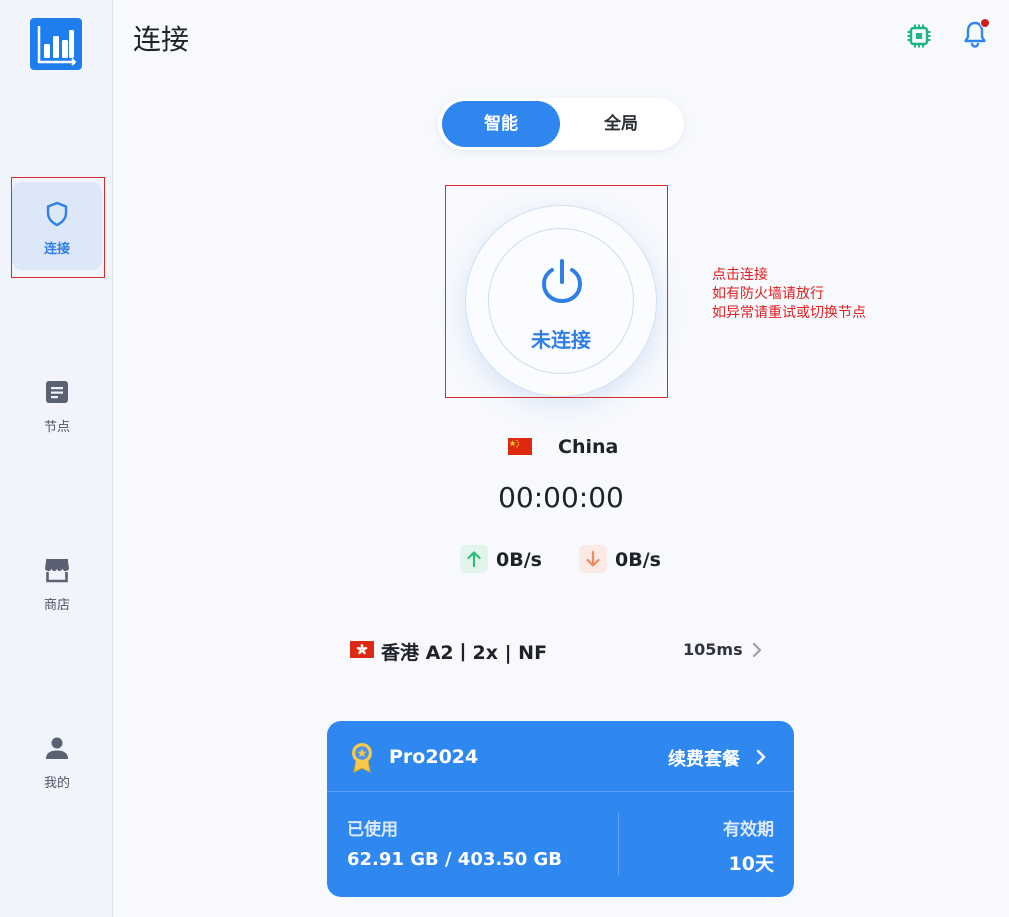  Describe the element at coordinates (57, 748) in the screenshot. I see `user-icon` at that location.